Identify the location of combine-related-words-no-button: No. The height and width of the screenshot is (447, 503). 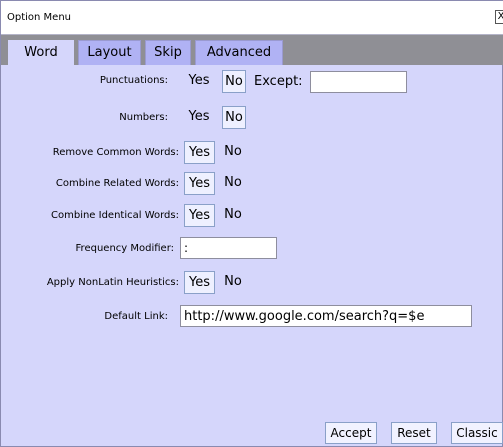
(233, 183).